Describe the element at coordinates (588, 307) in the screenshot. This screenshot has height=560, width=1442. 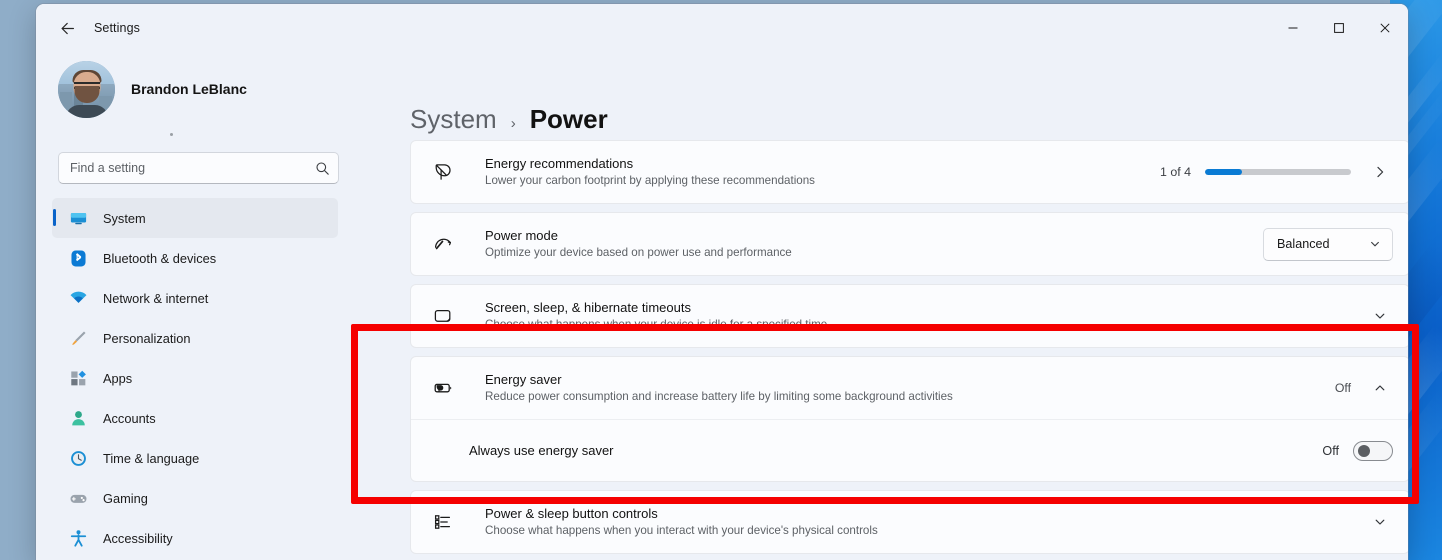
I see `card-title: Screen, sleep, & hibernate timeouts` at that location.